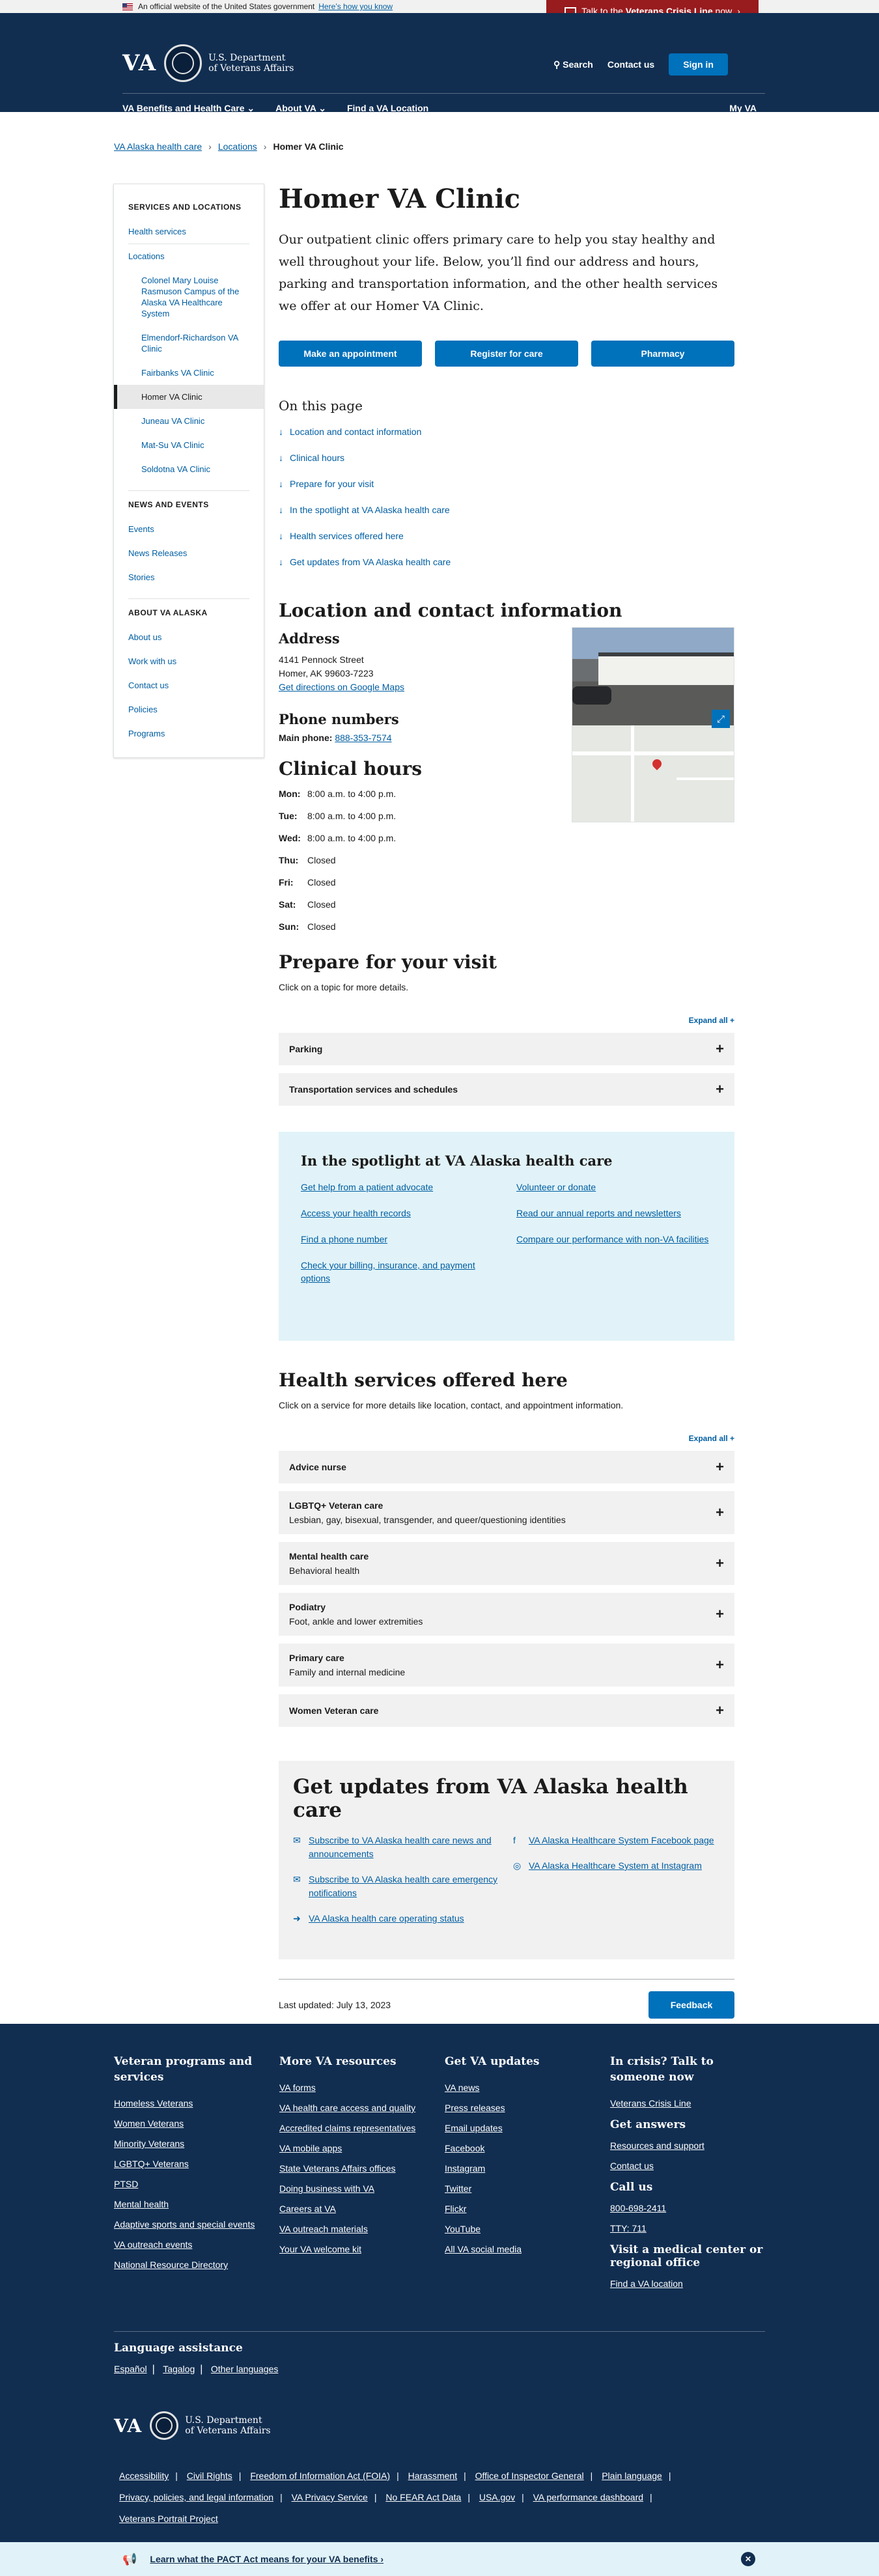 This screenshot has height=2576, width=879. I want to click on footer-link: YouTube, so click(527, 2229).